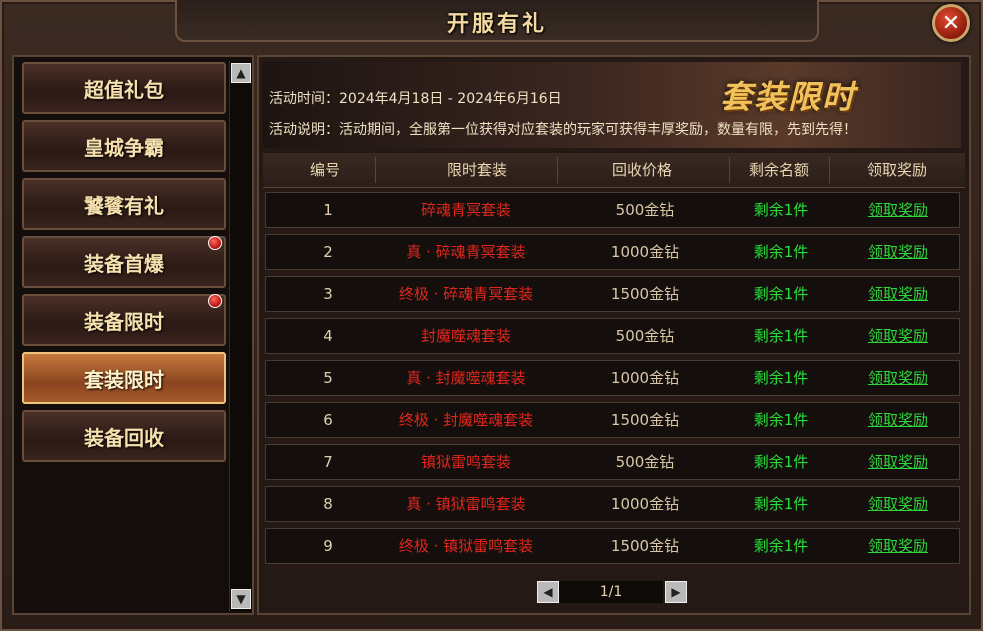 The image size is (983, 631). What do you see at coordinates (241, 599) in the screenshot?
I see `scroll-down-icon: ▼` at bounding box center [241, 599].